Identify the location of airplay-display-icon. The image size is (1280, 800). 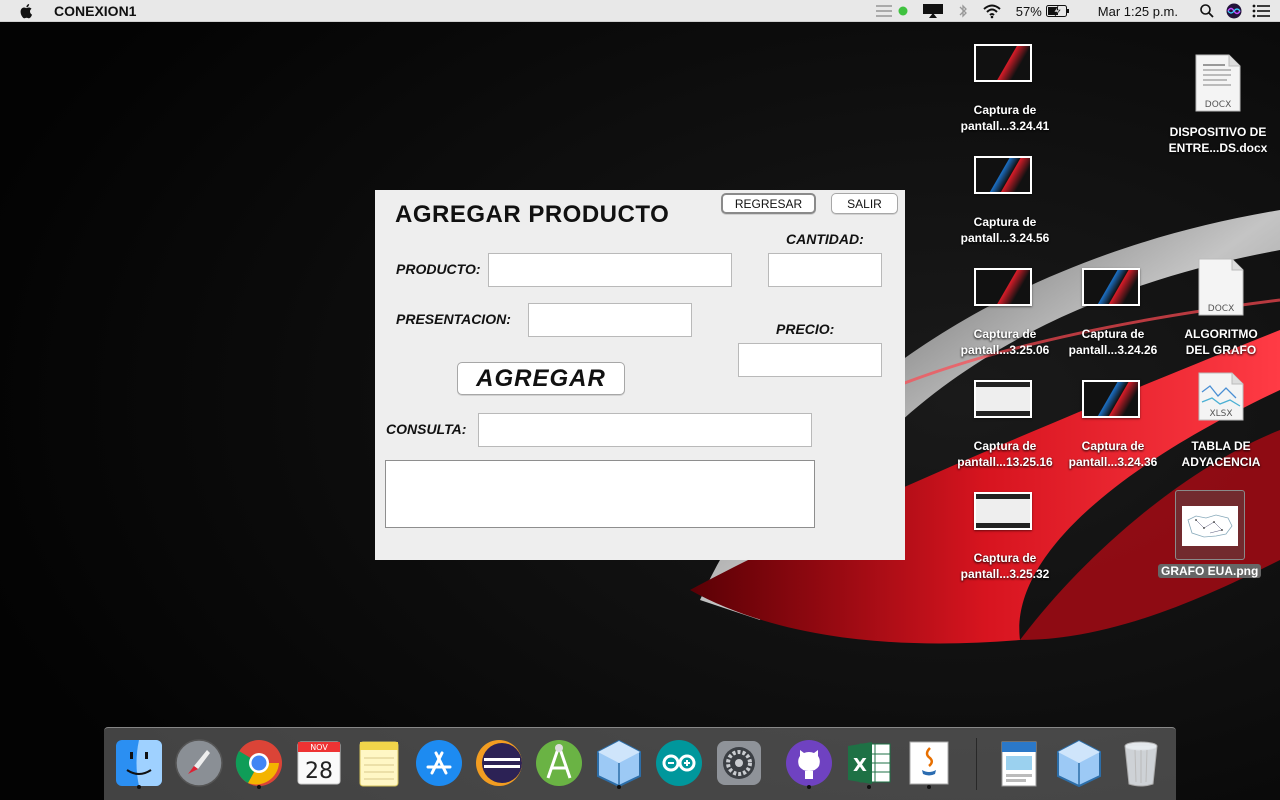
(933, 11).